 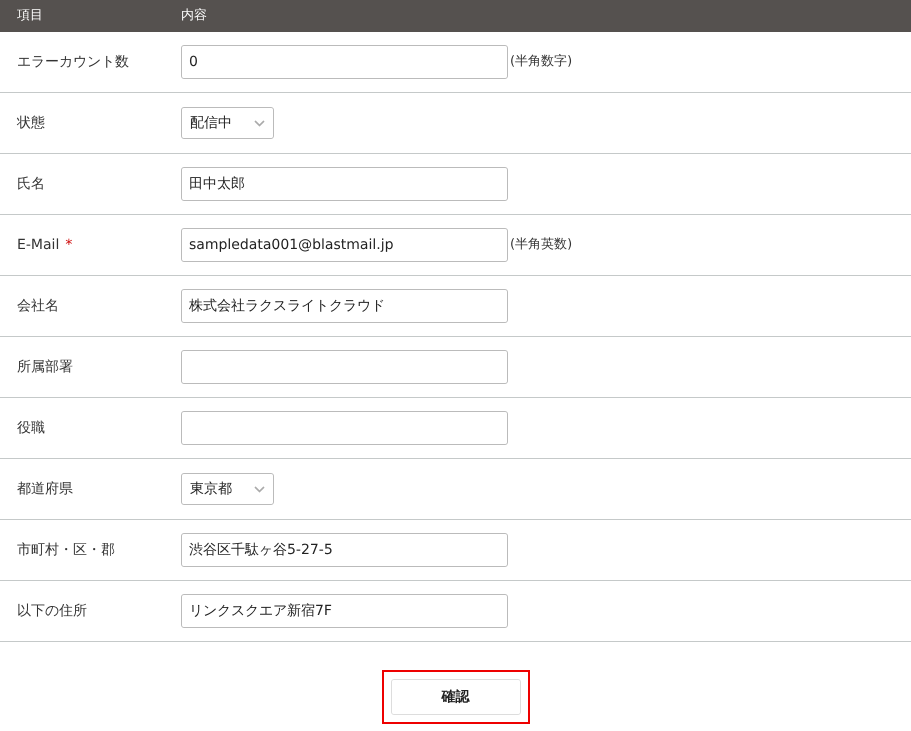 What do you see at coordinates (344, 306) in the screenshot?
I see `input-field: 株式会社ラクスライトクラウド` at bounding box center [344, 306].